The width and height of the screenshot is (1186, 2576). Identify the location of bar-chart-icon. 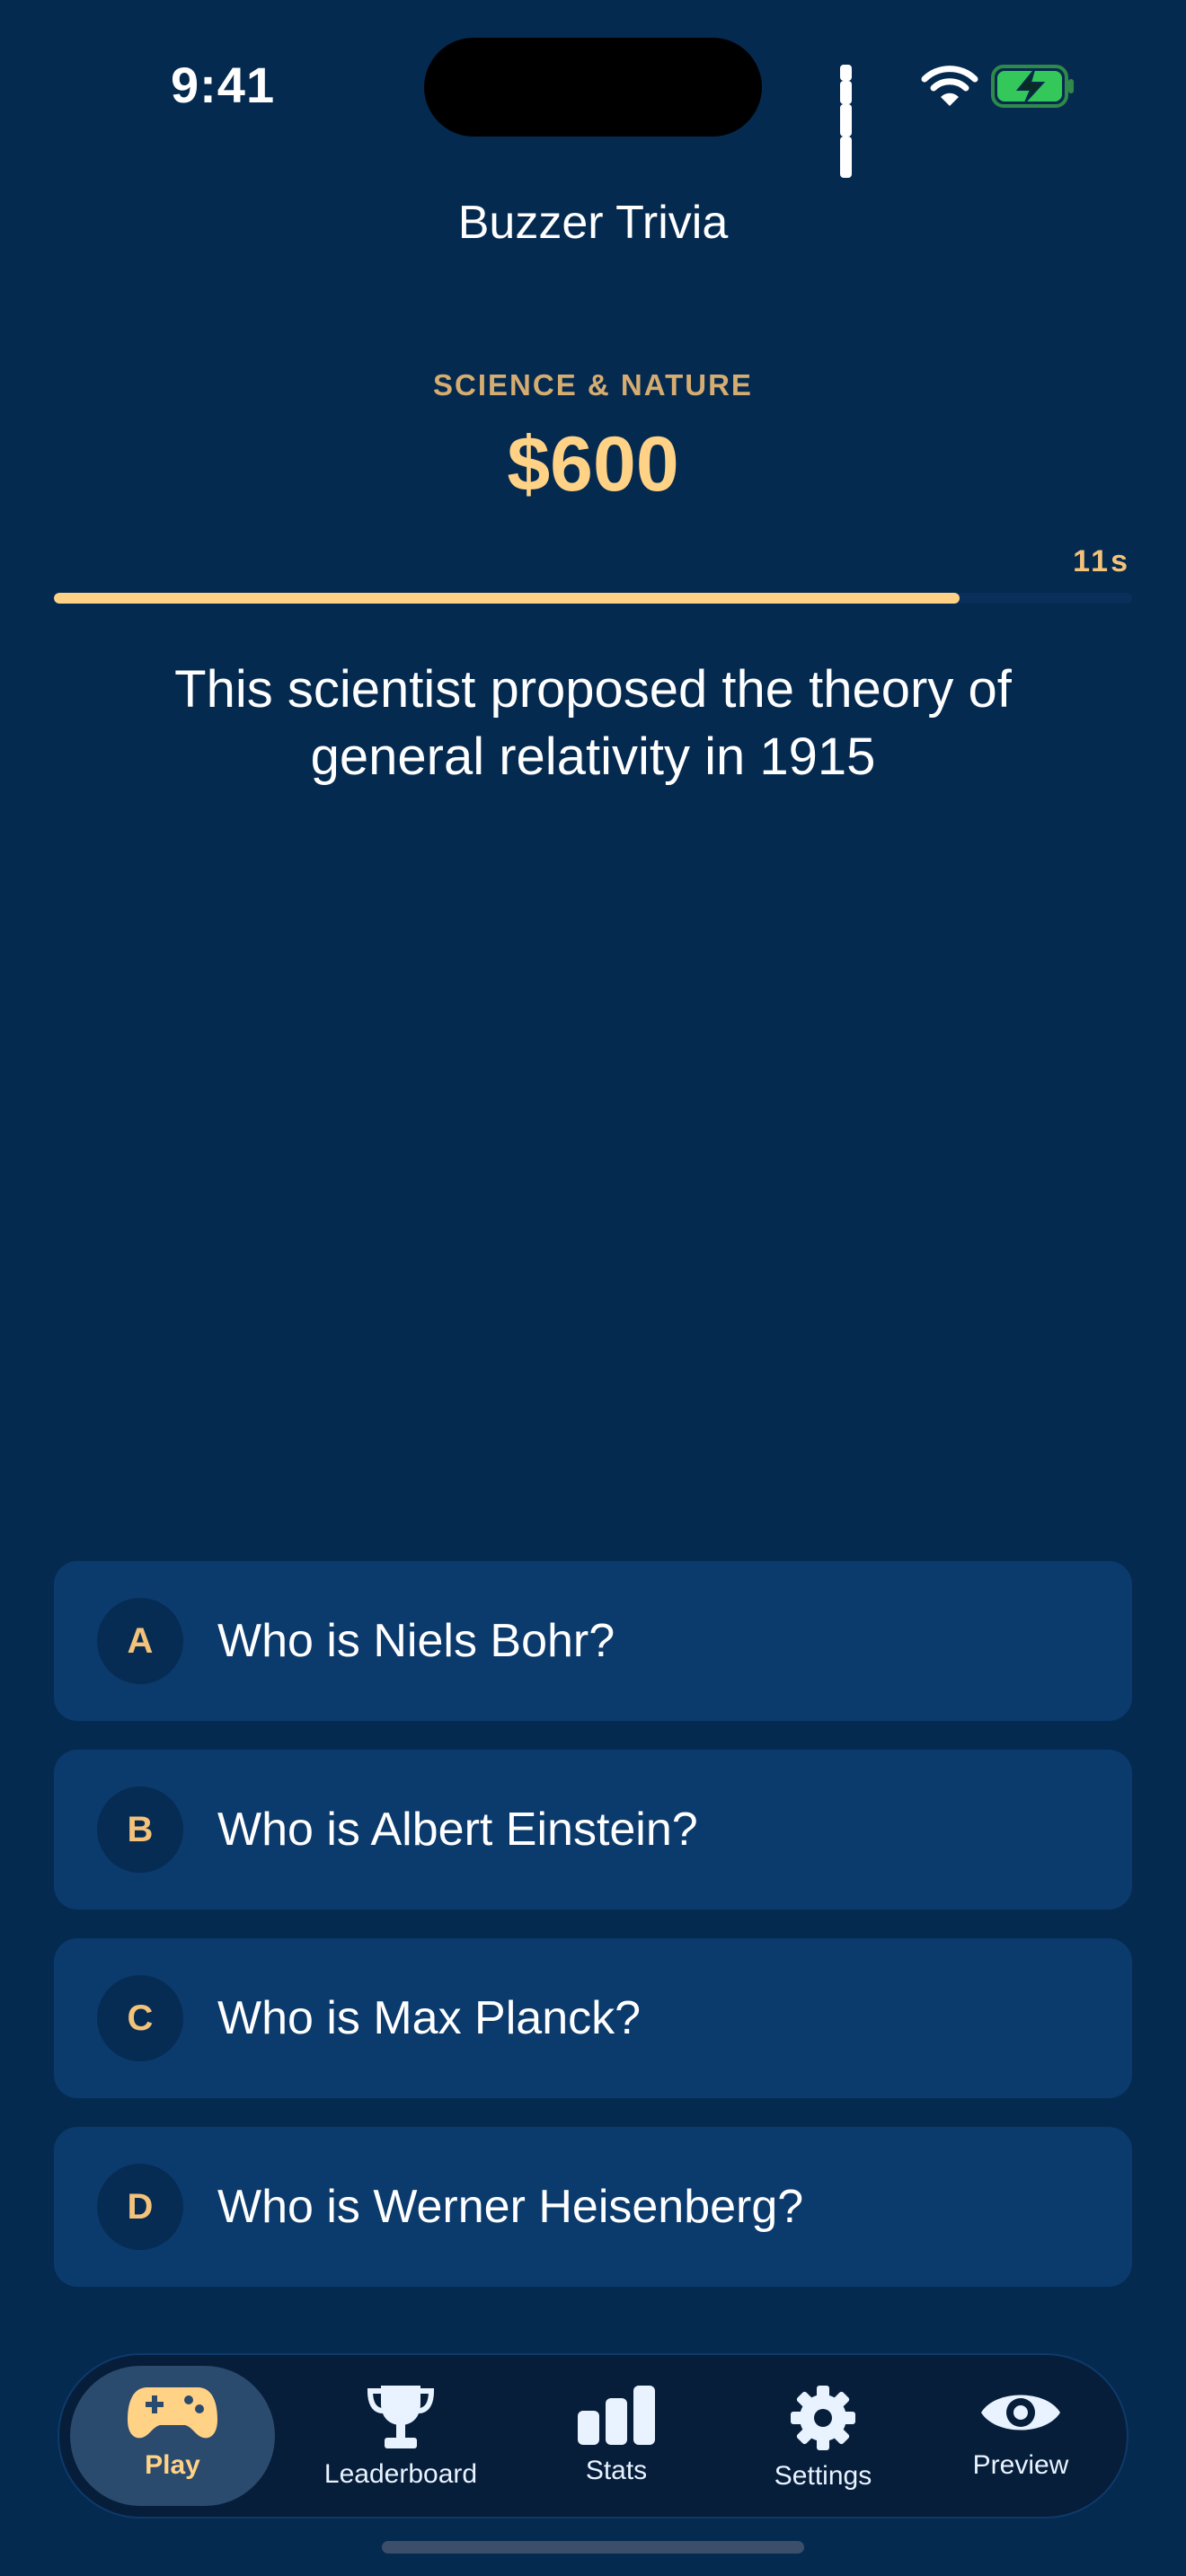
(616, 2415).